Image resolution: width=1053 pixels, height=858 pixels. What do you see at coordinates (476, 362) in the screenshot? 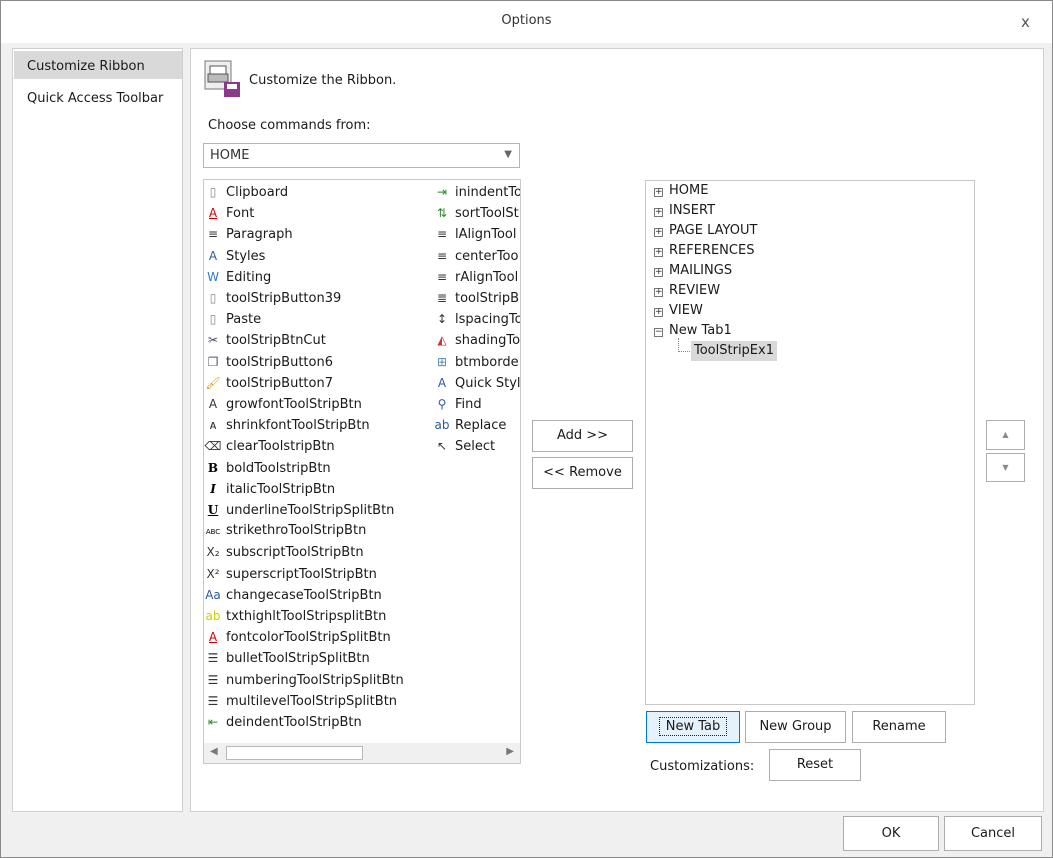
I see `command-item: ⊞ btmborde` at bounding box center [476, 362].